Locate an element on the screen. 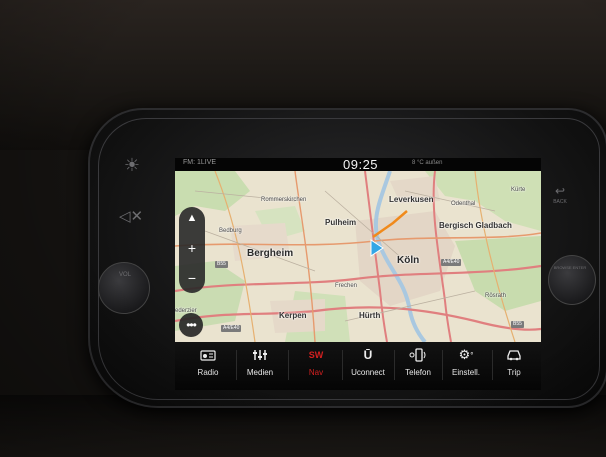 Image resolution: width=606 pixels, height=457 pixels. vehicle-position-icon is located at coordinates (377, 248).